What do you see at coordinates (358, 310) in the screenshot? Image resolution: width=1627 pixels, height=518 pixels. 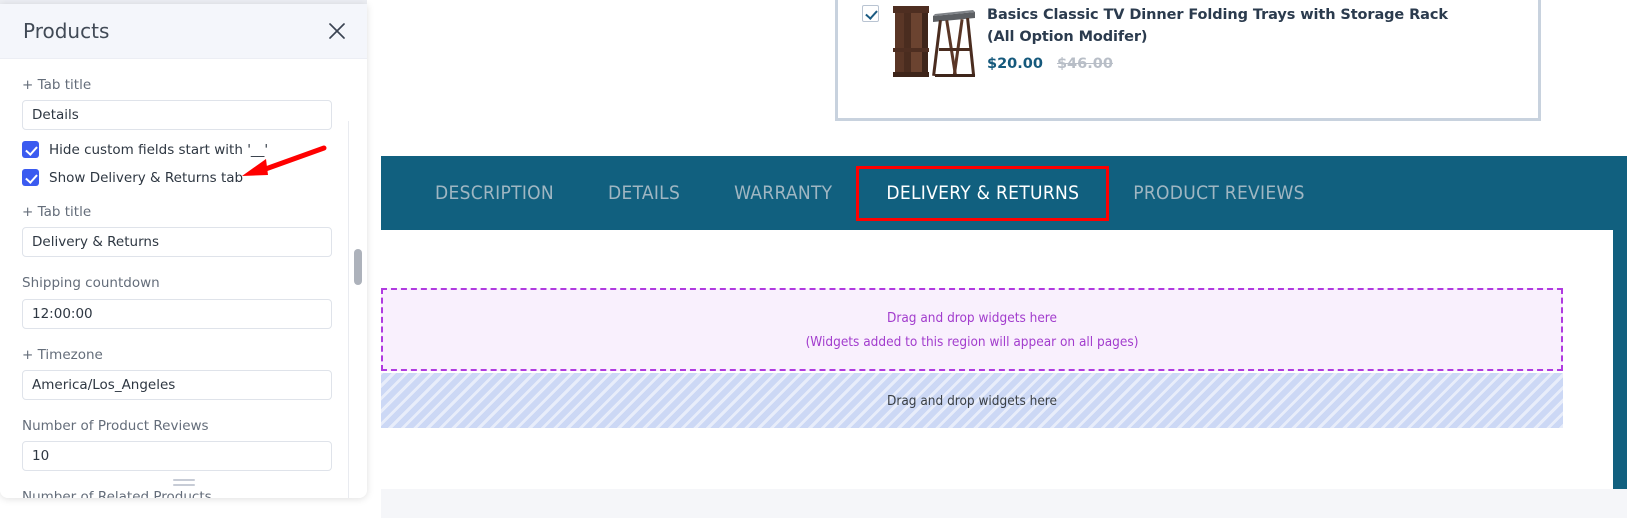 I see `panel-scrollbar` at bounding box center [358, 310].